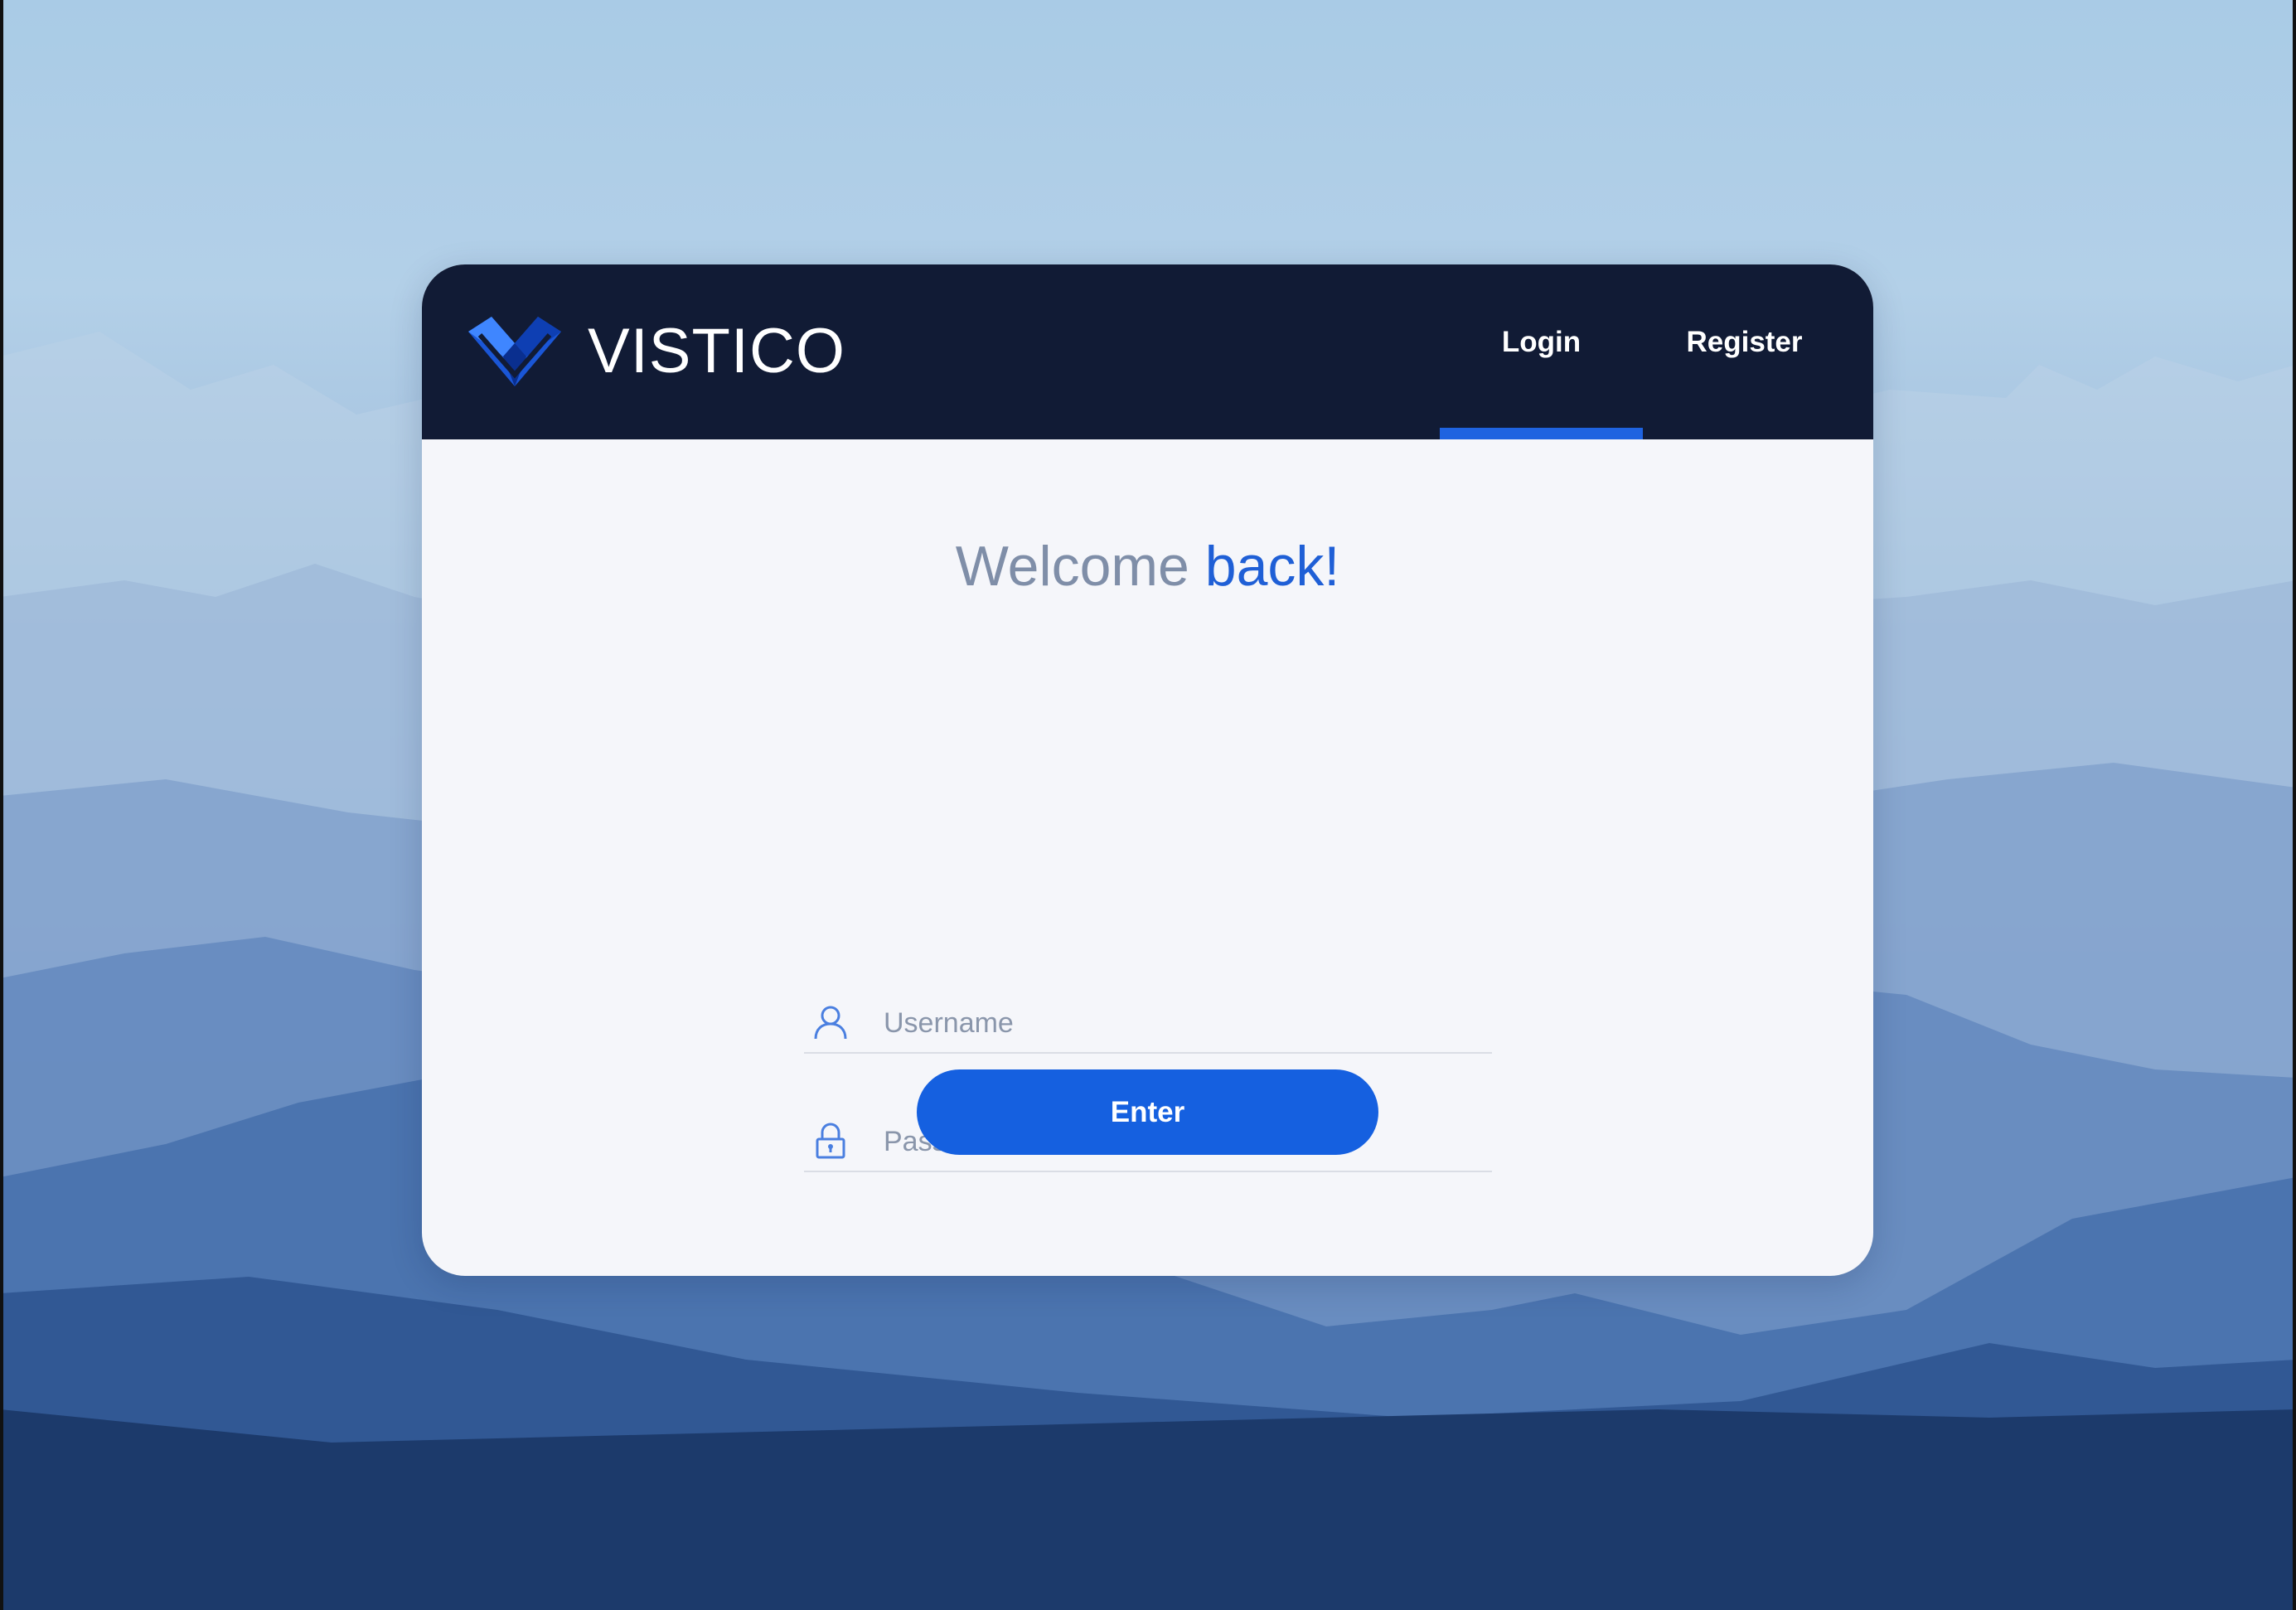  What do you see at coordinates (1182, 1023) in the screenshot?
I see `username-input` at bounding box center [1182, 1023].